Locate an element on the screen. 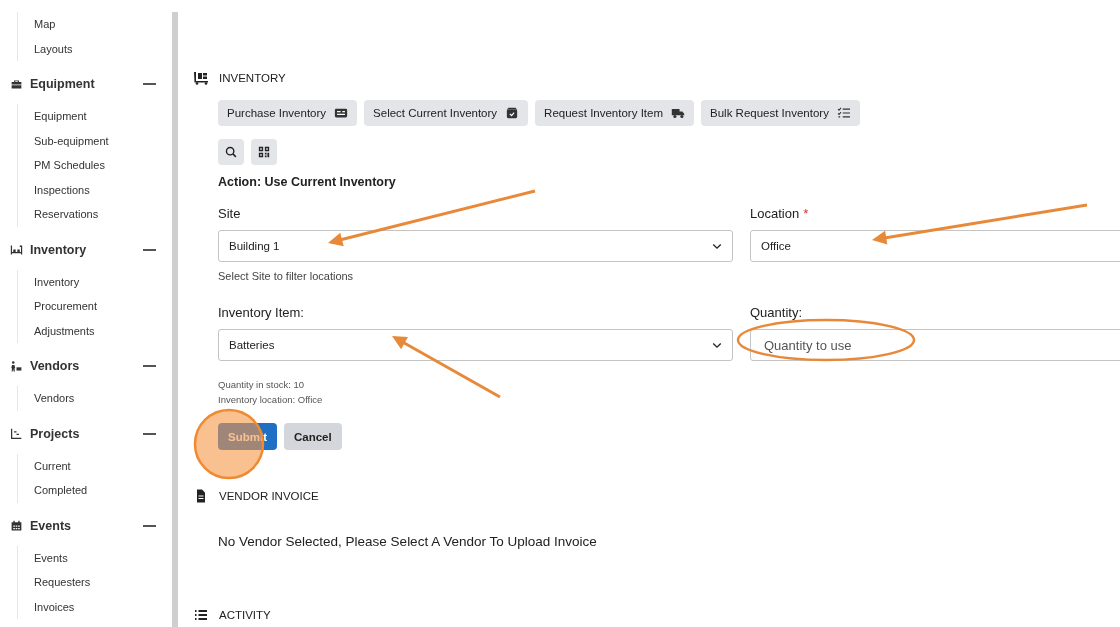 The width and height of the screenshot is (1120, 627). calendar-icon is located at coordinates (16, 525).